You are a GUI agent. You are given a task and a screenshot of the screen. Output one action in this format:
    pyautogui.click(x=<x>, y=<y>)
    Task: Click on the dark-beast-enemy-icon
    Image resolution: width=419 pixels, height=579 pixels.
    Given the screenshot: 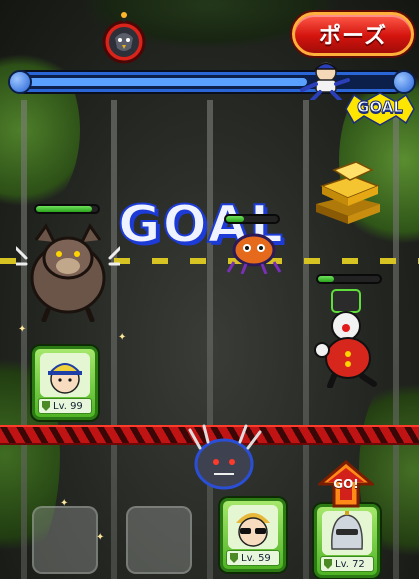 What is the action you would take?
    pyautogui.click(x=225, y=459)
    